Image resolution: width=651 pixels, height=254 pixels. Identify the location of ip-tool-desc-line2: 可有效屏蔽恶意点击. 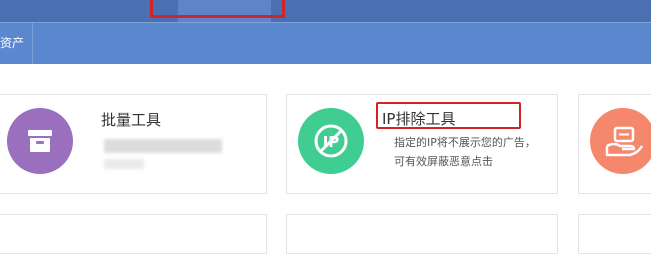
(443, 161).